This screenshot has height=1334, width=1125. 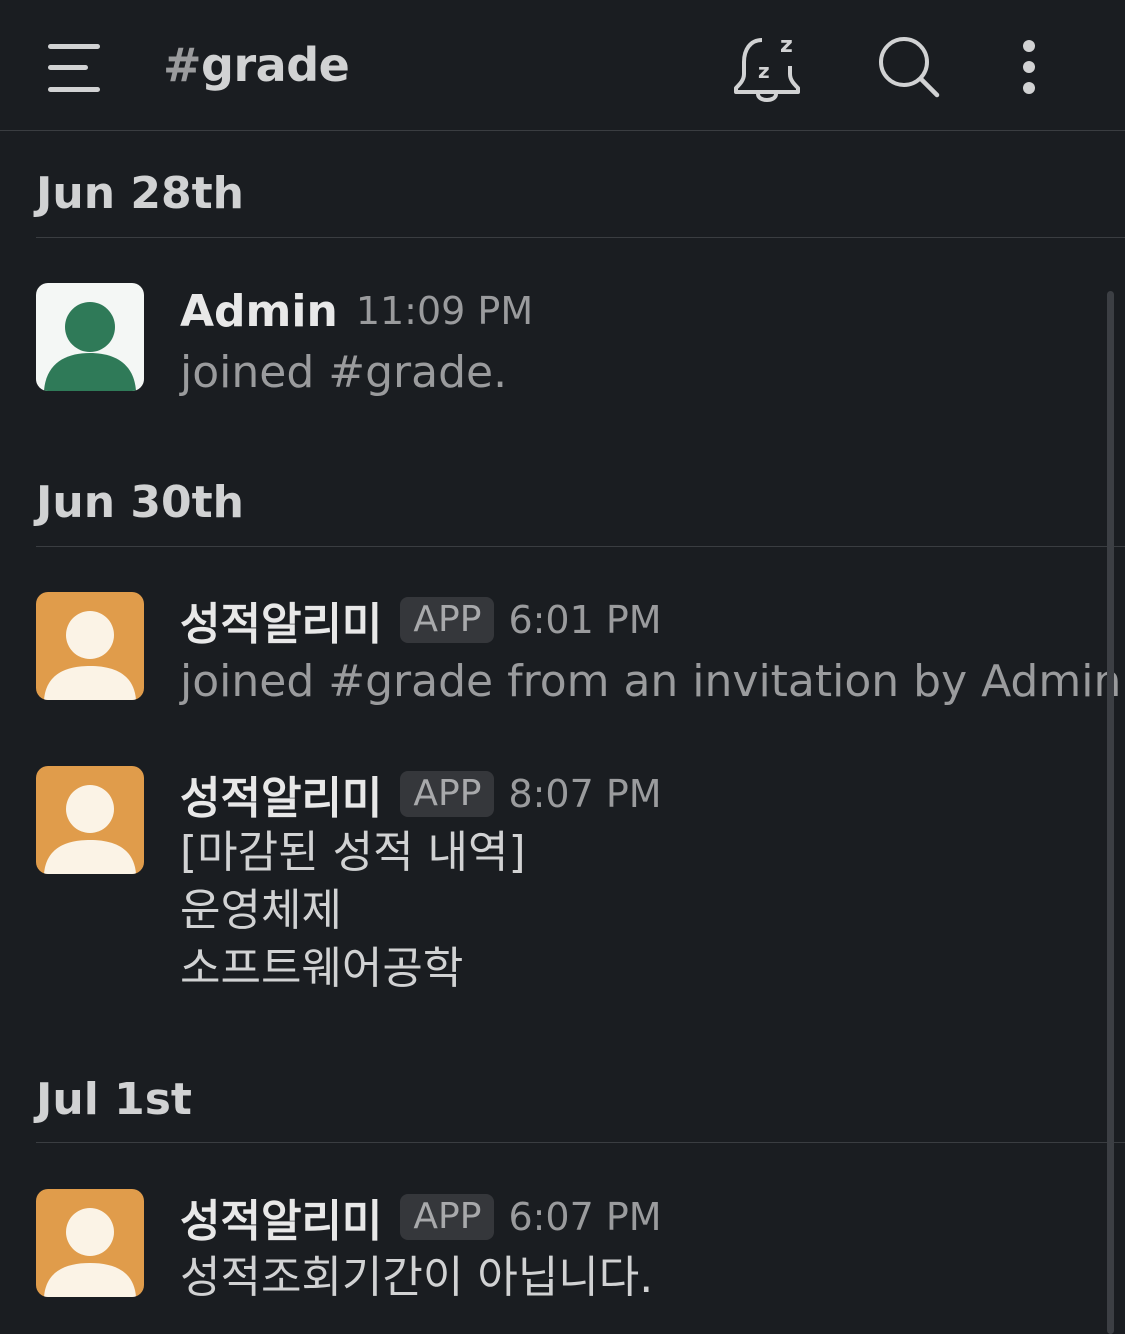 I want to click on date-divider-label: Jun 30th, so click(x=140, y=502).